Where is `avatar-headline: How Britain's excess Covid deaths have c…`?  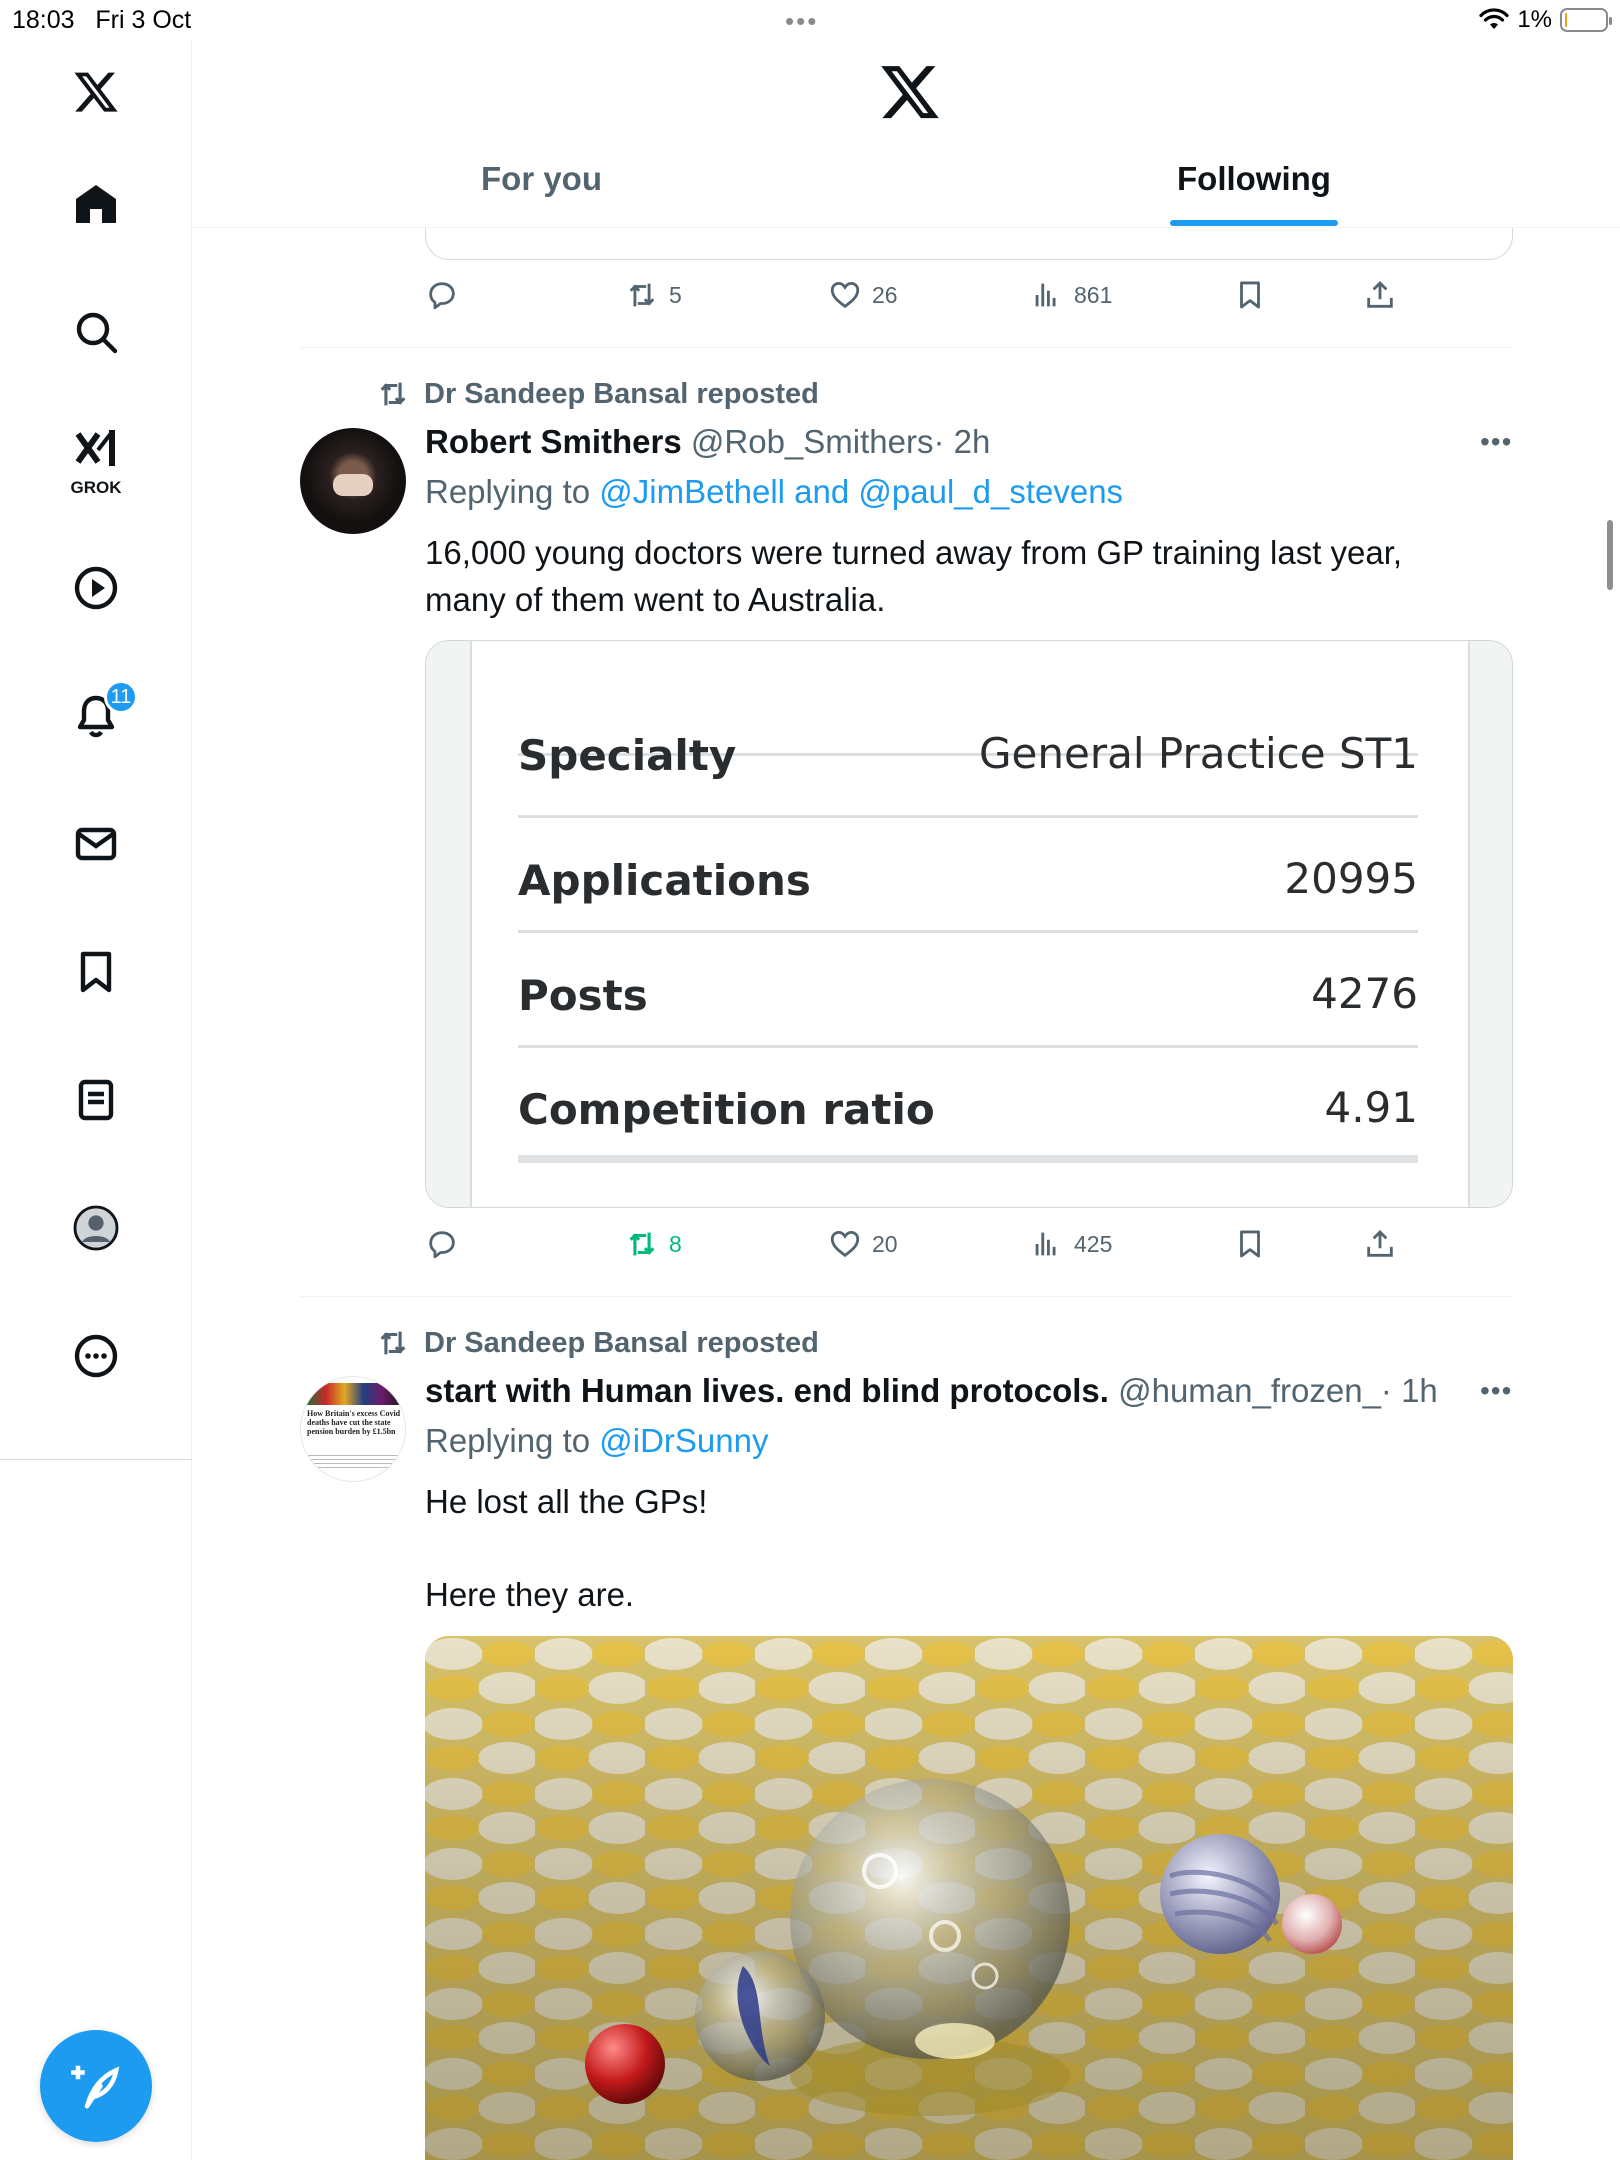 avatar-headline: How Britain's excess Covid deaths have c… is located at coordinates (354, 1422).